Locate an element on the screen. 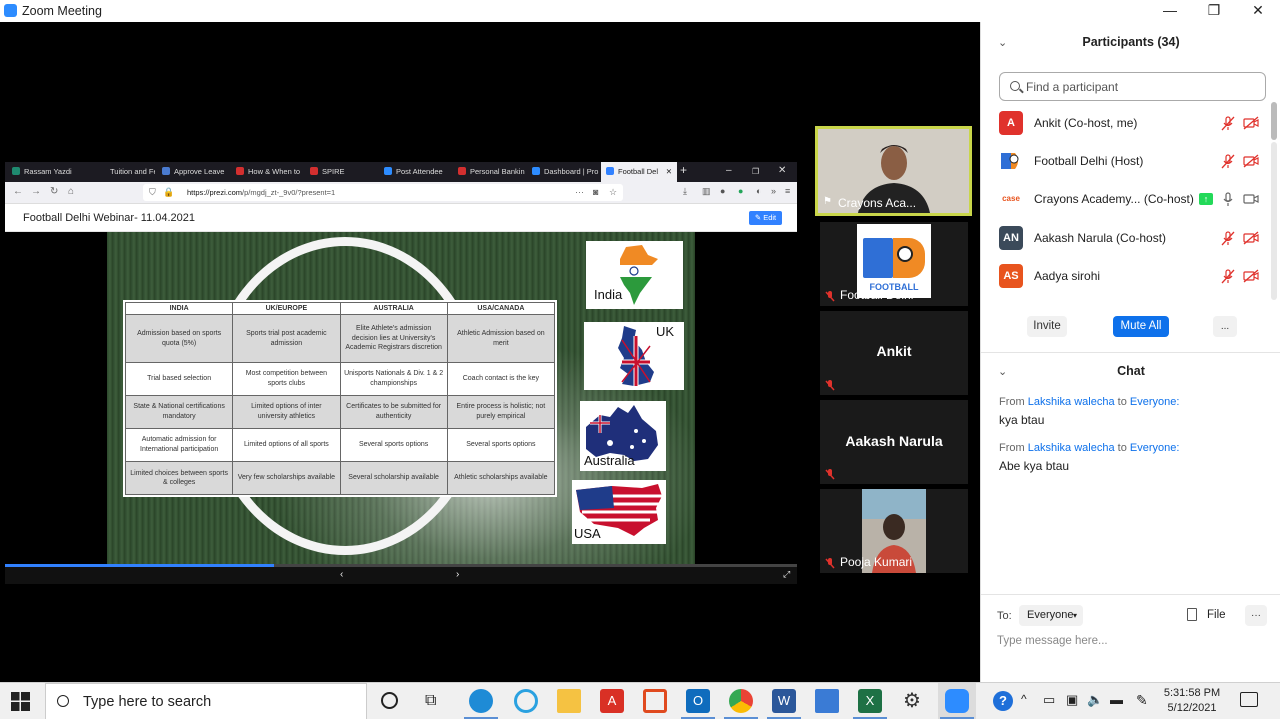 This screenshot has width=1280, height=719. browser-restore-icon: ❐ is located at coordinates (755, 171).